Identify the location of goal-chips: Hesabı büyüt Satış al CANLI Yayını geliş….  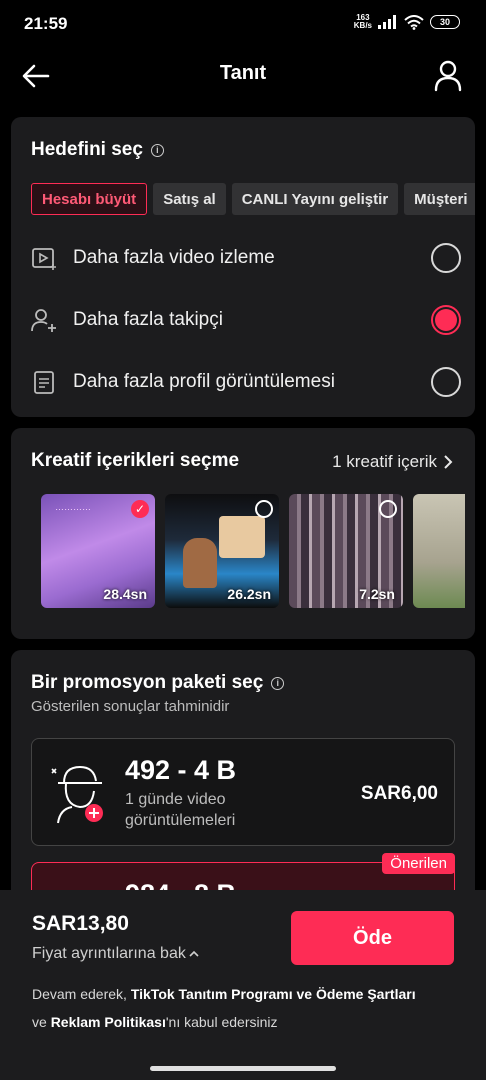
(253, 200).